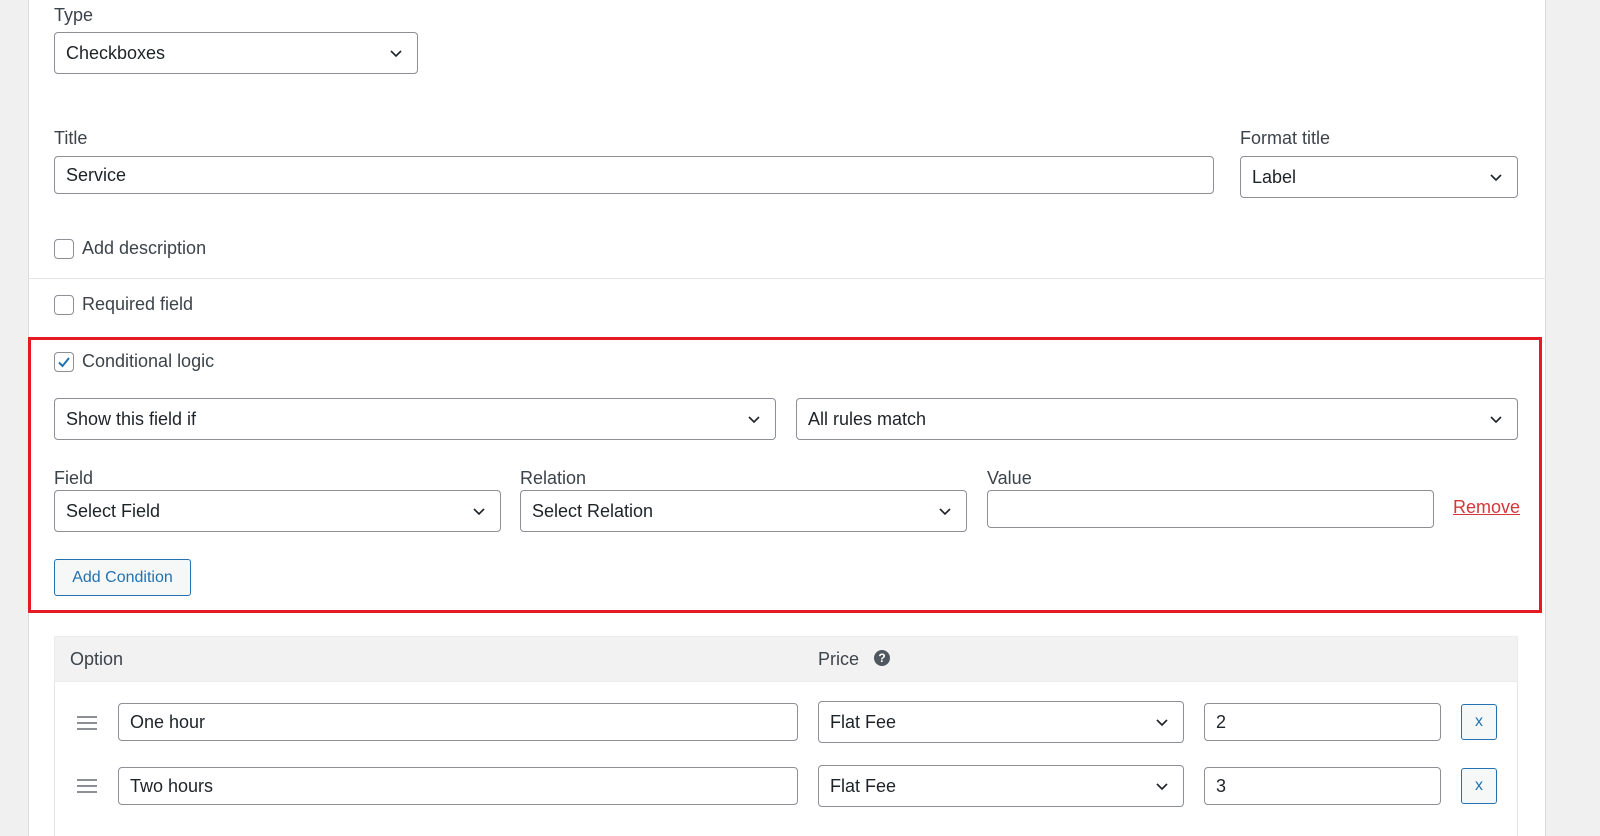 The height and width of the screenshot is (836, 1600). What do you see at coordinates (458, 786) in the screenshot?
I see `option-name-input: Two hours` at bounding box center [458, 786].